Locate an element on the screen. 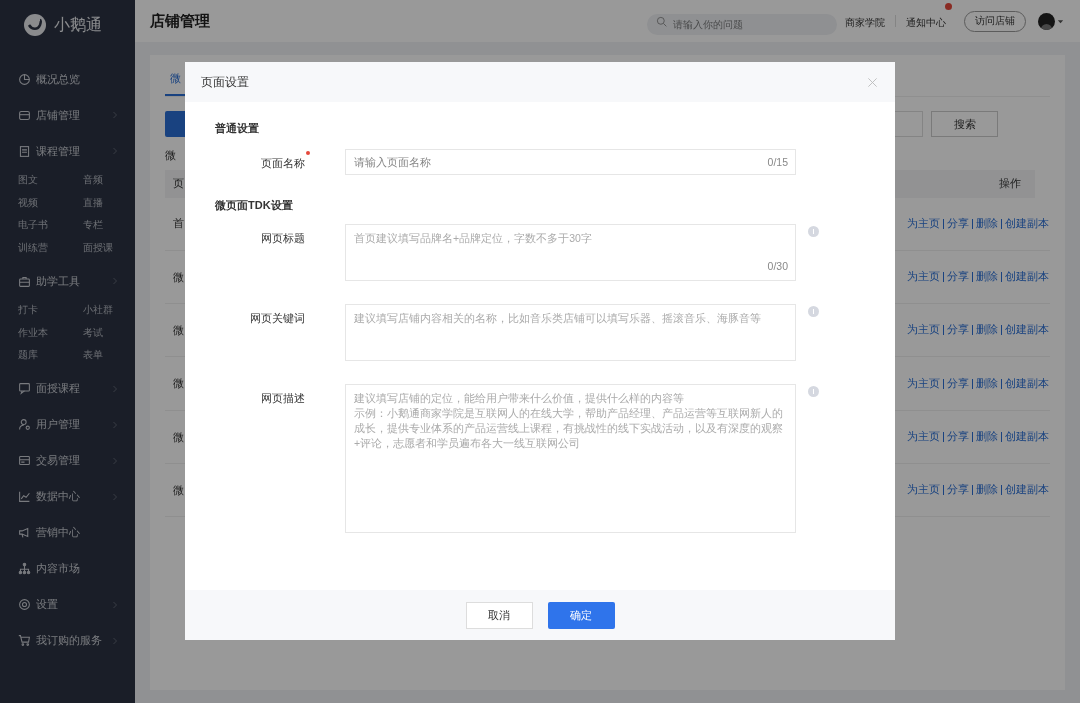  sidebar-item: 店铺管理 is located at coordinates (67, 115).